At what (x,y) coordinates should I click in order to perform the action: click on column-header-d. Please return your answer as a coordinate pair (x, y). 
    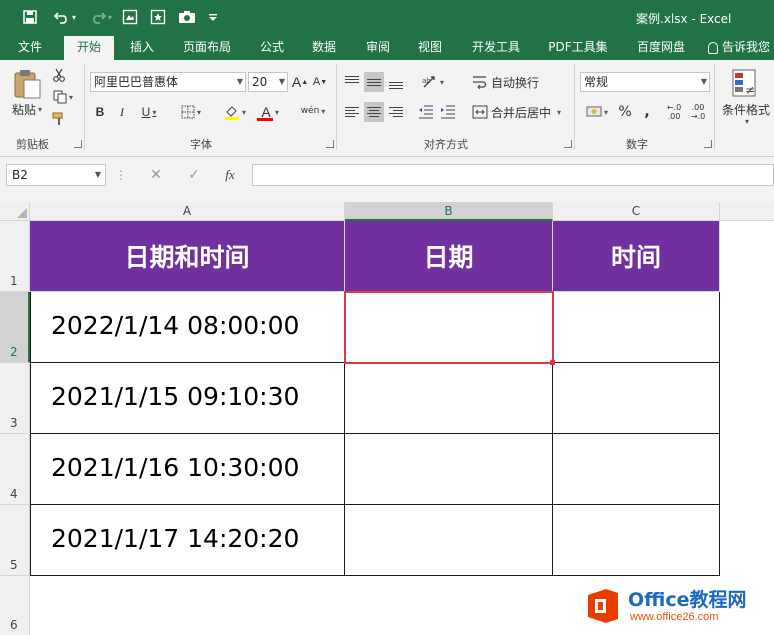
    Looking at the image, I should click on (747, 211).